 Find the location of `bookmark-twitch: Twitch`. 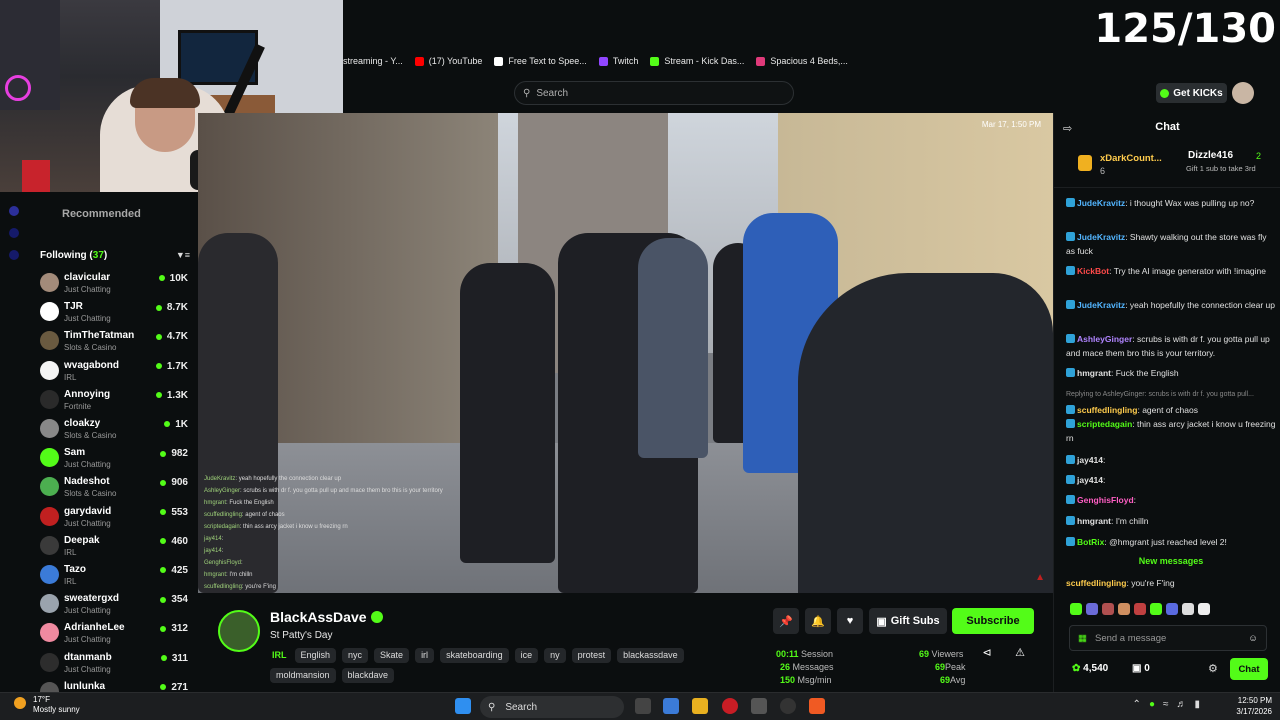

bookmark-twitch: Twitch is located at coordinates (618, 61).